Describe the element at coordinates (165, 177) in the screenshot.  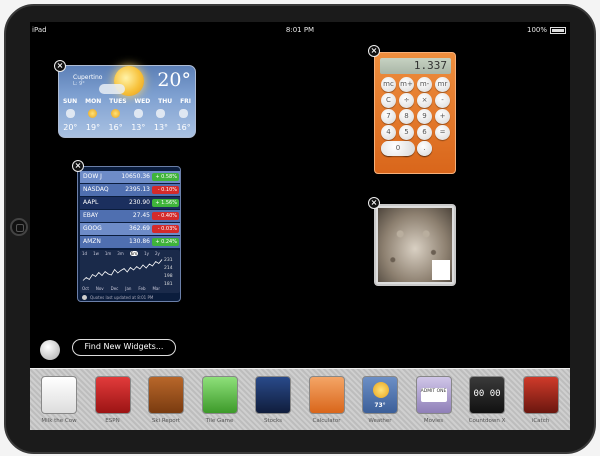
I see `stock-change-badge: + 0.58%` at that location.